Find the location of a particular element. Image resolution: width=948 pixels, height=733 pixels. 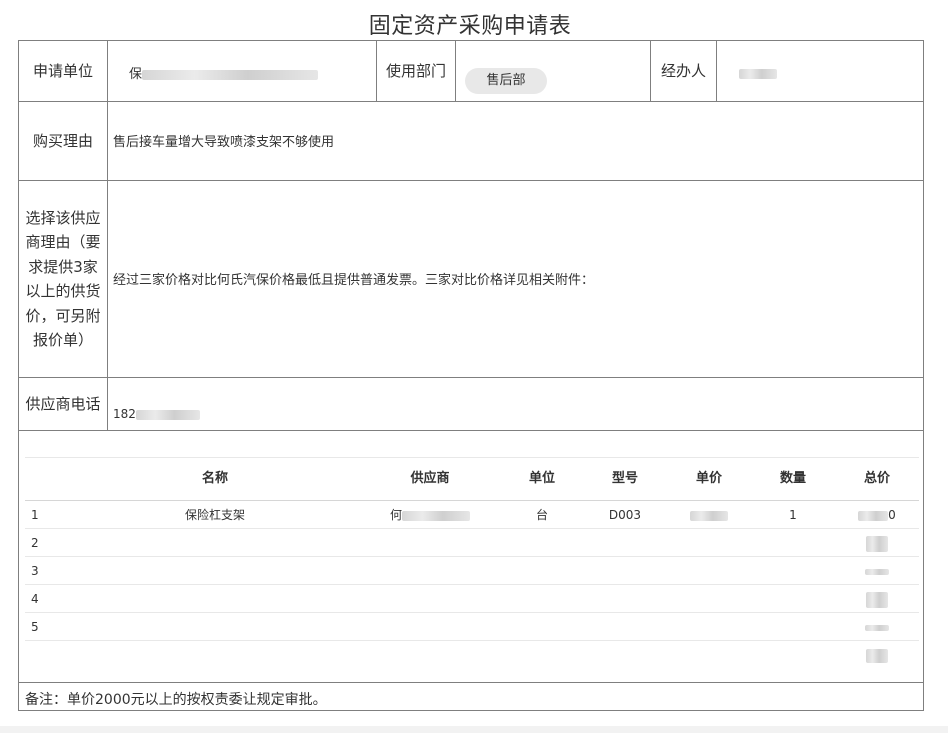

table-row is located at coordinates (472, 654).